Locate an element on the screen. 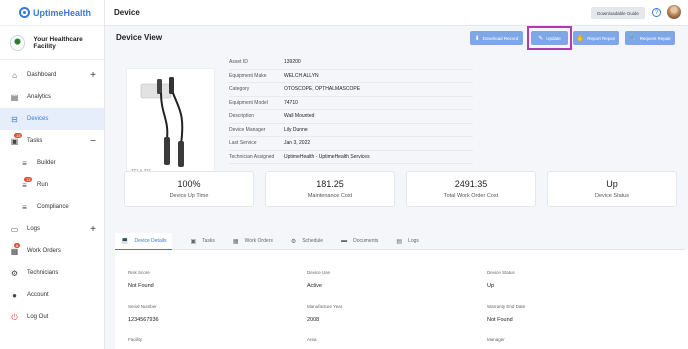 The height and width of the screenshot is (349, 688). sidebar-item-label: Devices is located at coordinates (38, 119).